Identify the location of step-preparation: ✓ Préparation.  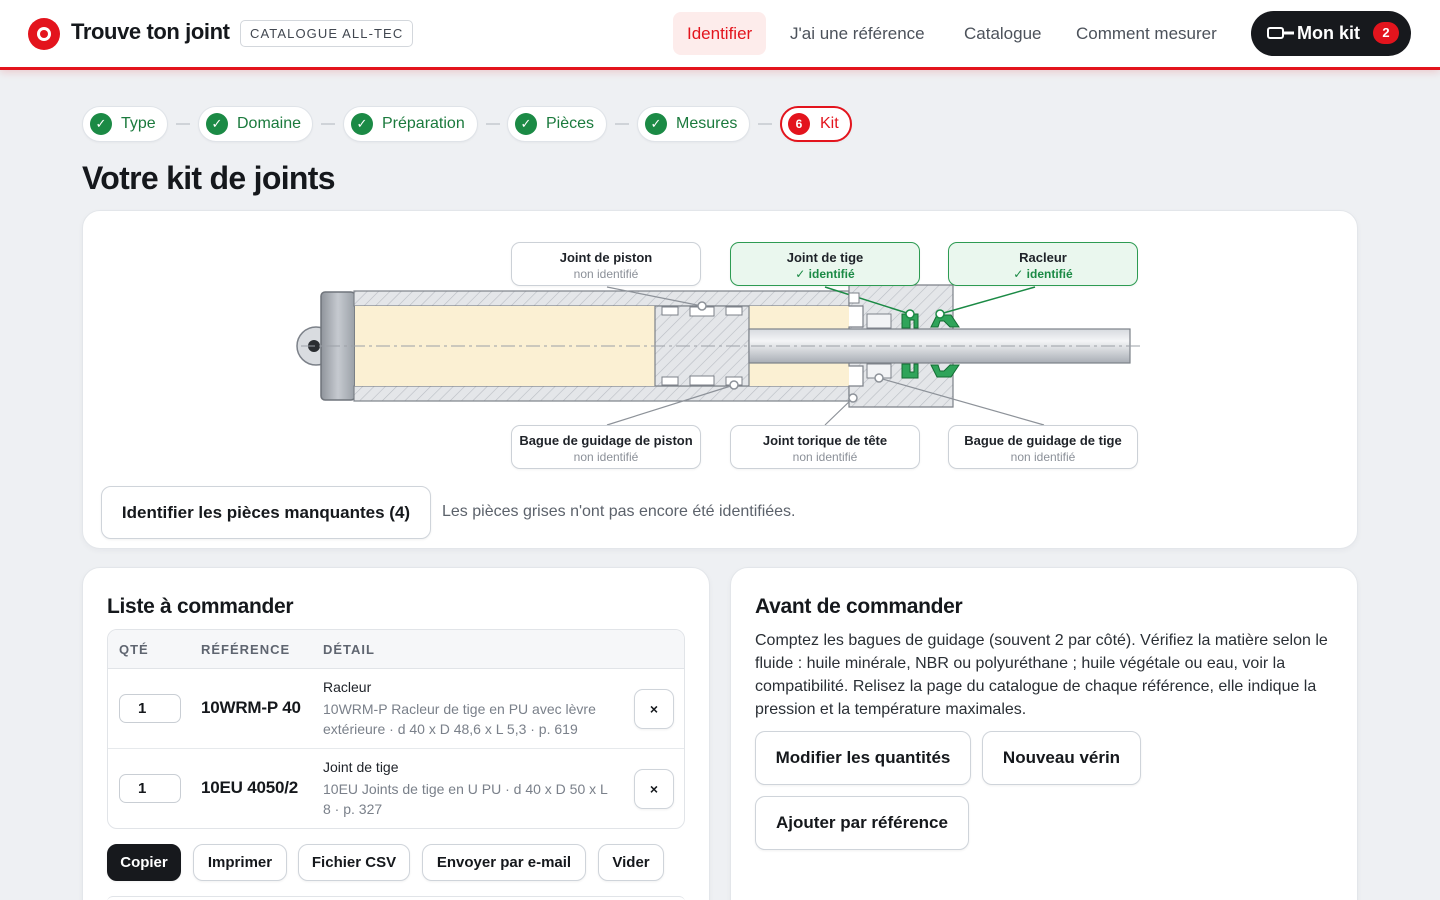
(410, 124).